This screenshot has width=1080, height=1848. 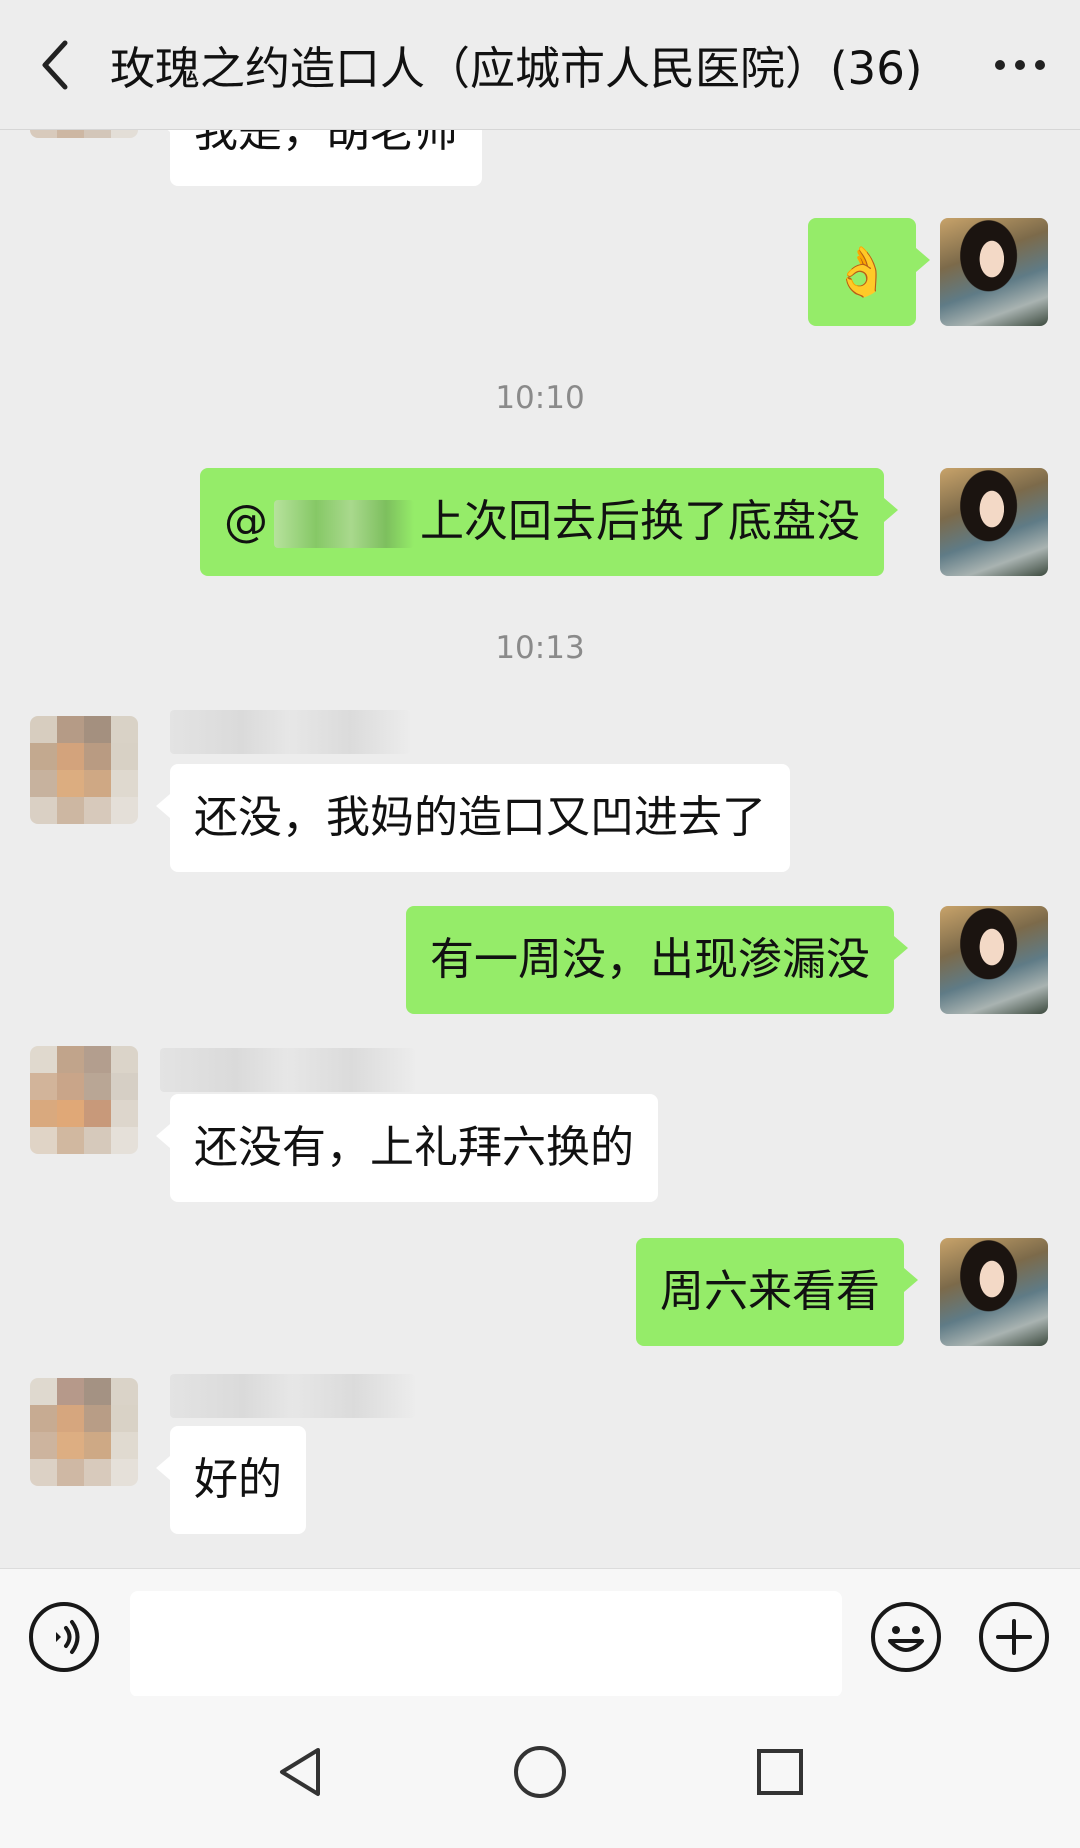 I want to click on nav-back-icon, so click(x=300, y=1772).